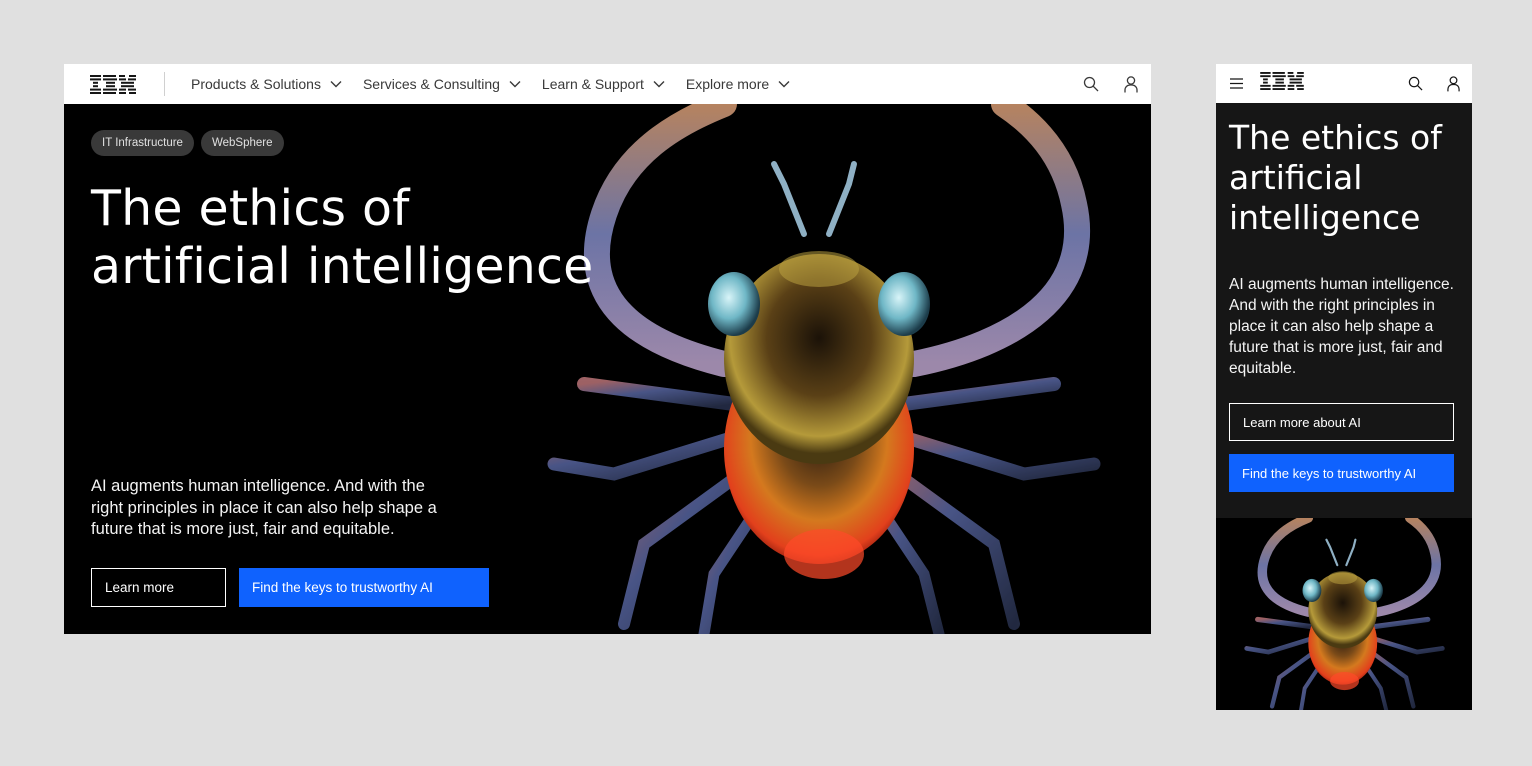  Describe the element at coordinates (142, 143) in the screenshot. I see `tag-it-infrastructure: IT Infrastructure` at that location.